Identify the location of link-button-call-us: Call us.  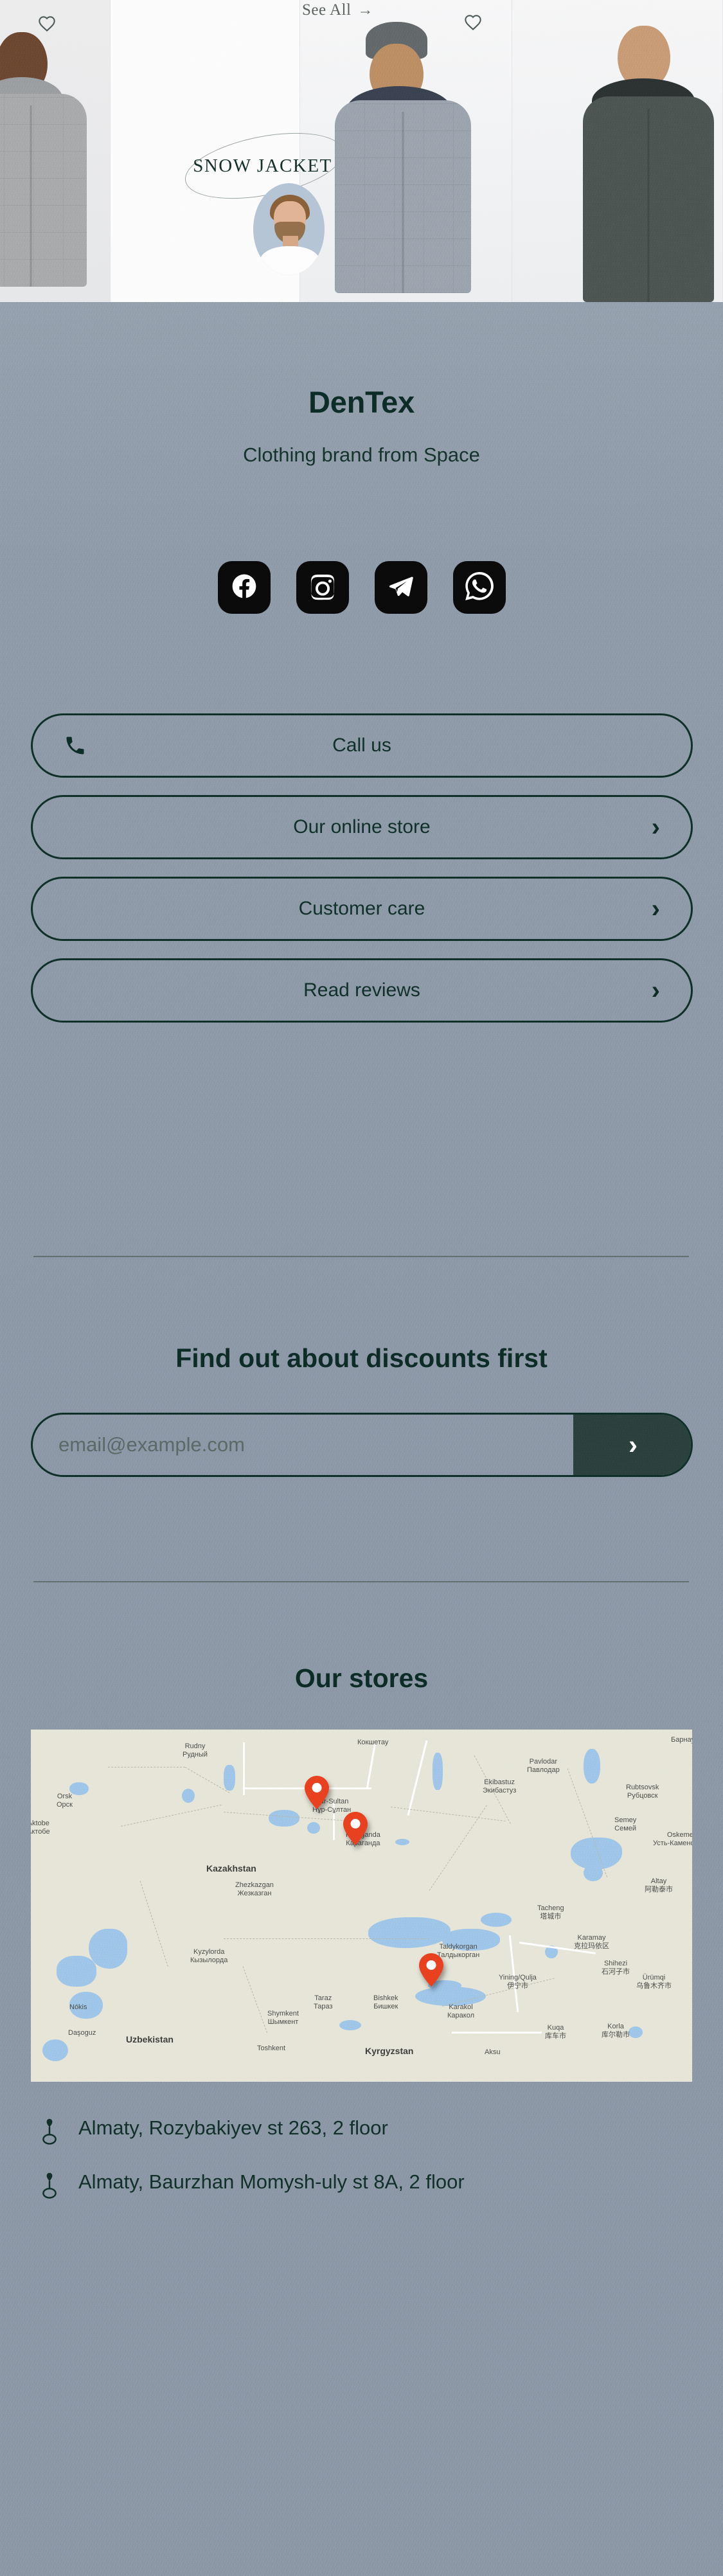
(362, 745).